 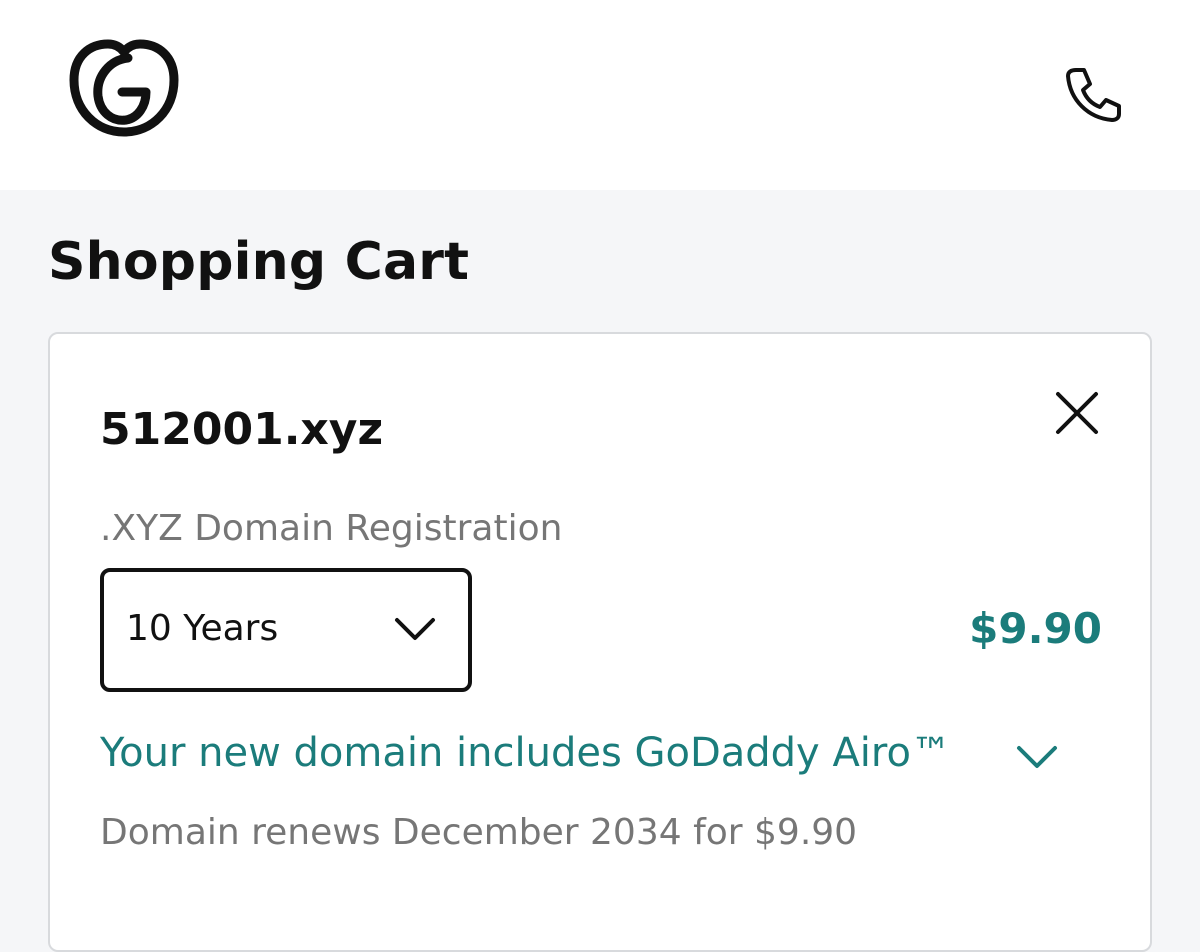 I want to click on airo-toggle-link: Your new domain includes GoDaddy Airo™, so click(x=525, y=753).